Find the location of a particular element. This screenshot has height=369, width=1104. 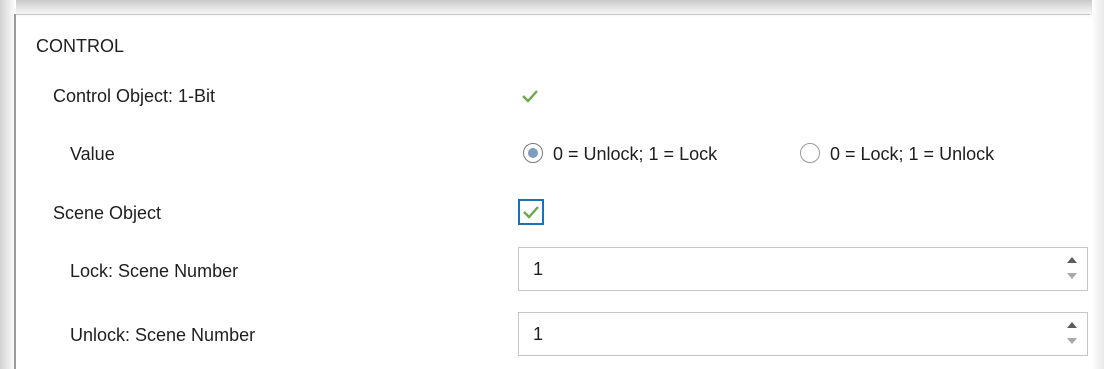

unlock-scene-number-label: Unlock: Scene Number is located at coordinates (163, 335).